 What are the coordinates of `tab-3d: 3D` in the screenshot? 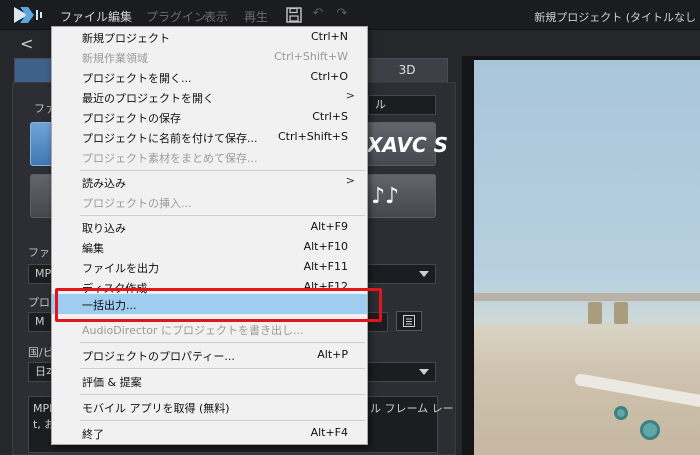 It's located at (407, 70).